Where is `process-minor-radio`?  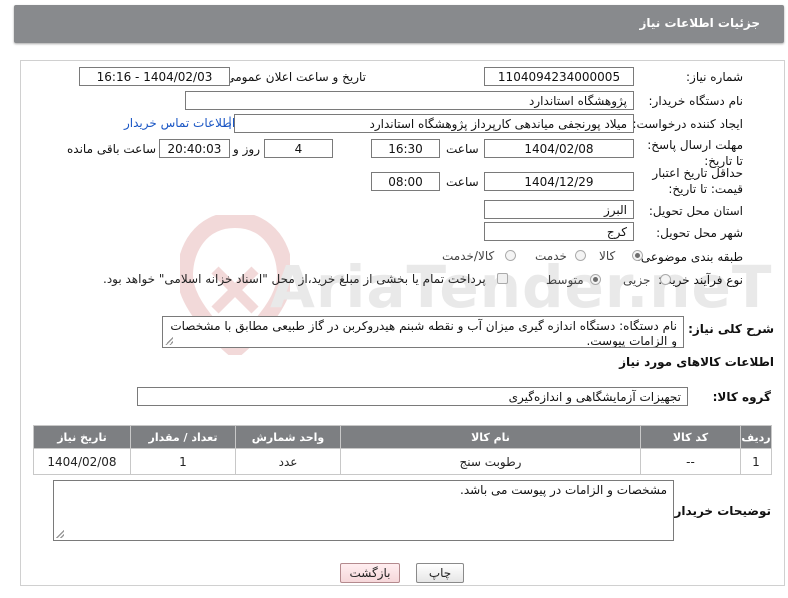
process-minor-radio is located at coordinates (665, 279).